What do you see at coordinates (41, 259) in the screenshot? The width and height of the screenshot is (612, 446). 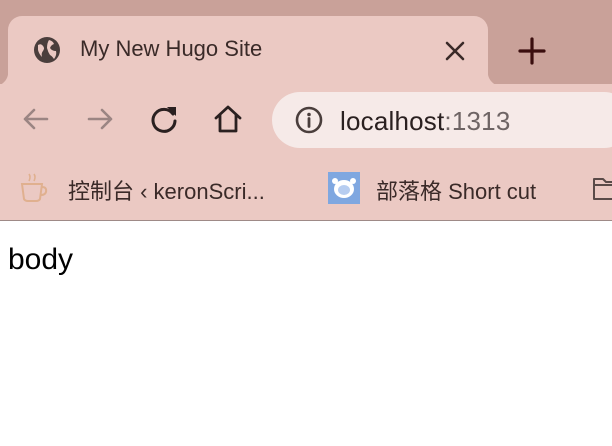 I see `body-text: body` at bounding box center [41, 259].